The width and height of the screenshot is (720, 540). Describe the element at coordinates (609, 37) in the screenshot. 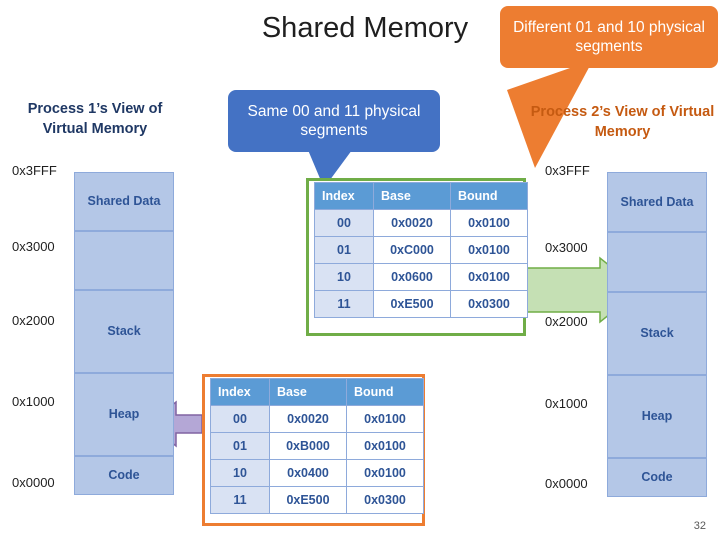

I see `callout-different-segments: Different 01 and 10 physical segments` at that location.